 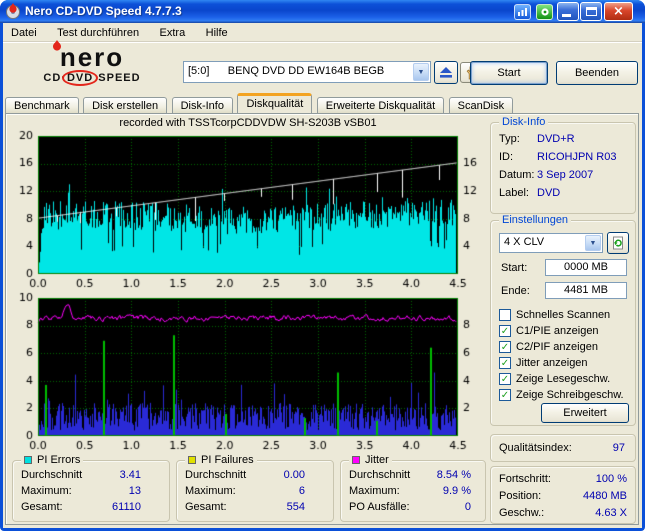 I want to click on stat-value: 61110, so click(x=126, y=507).